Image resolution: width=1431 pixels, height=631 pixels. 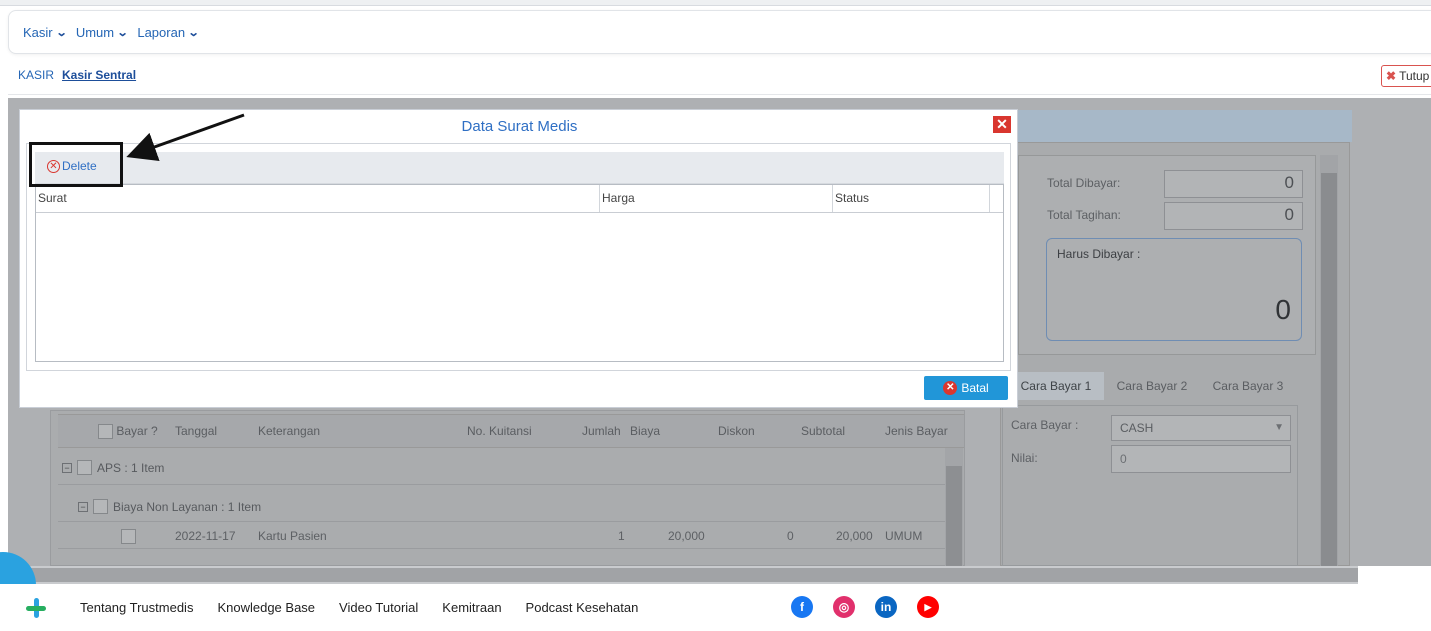 What do you see at coordinates (854, 536) in the screenshot?
I see `row-subtotal: 20,000` at bounding box center [854, 536].